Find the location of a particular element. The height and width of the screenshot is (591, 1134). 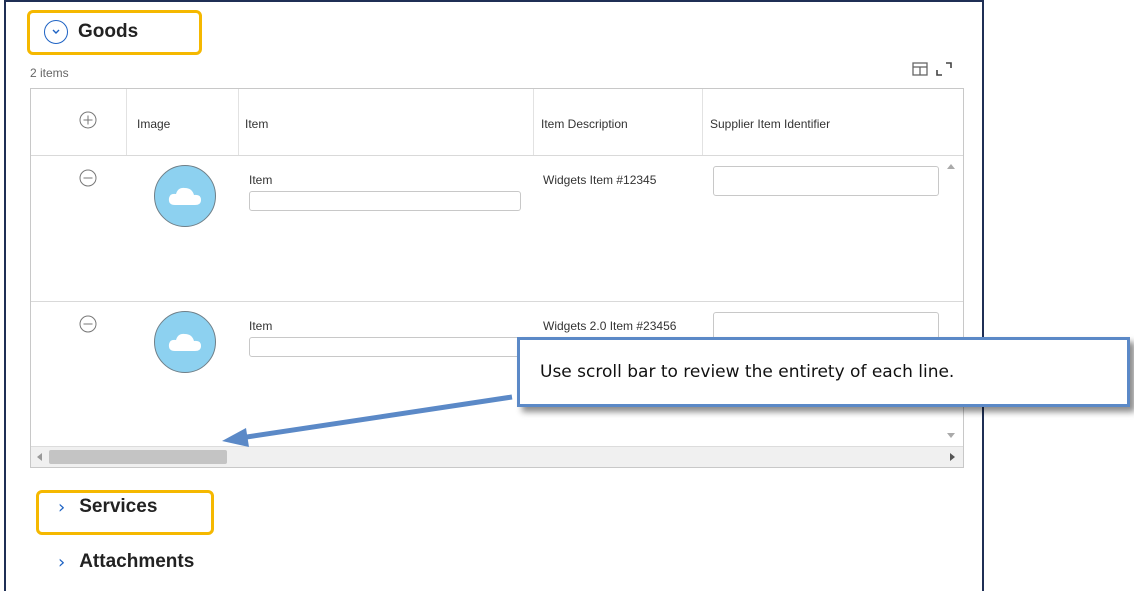

horizontal-scrollbar is located at coordinates (497, 456).